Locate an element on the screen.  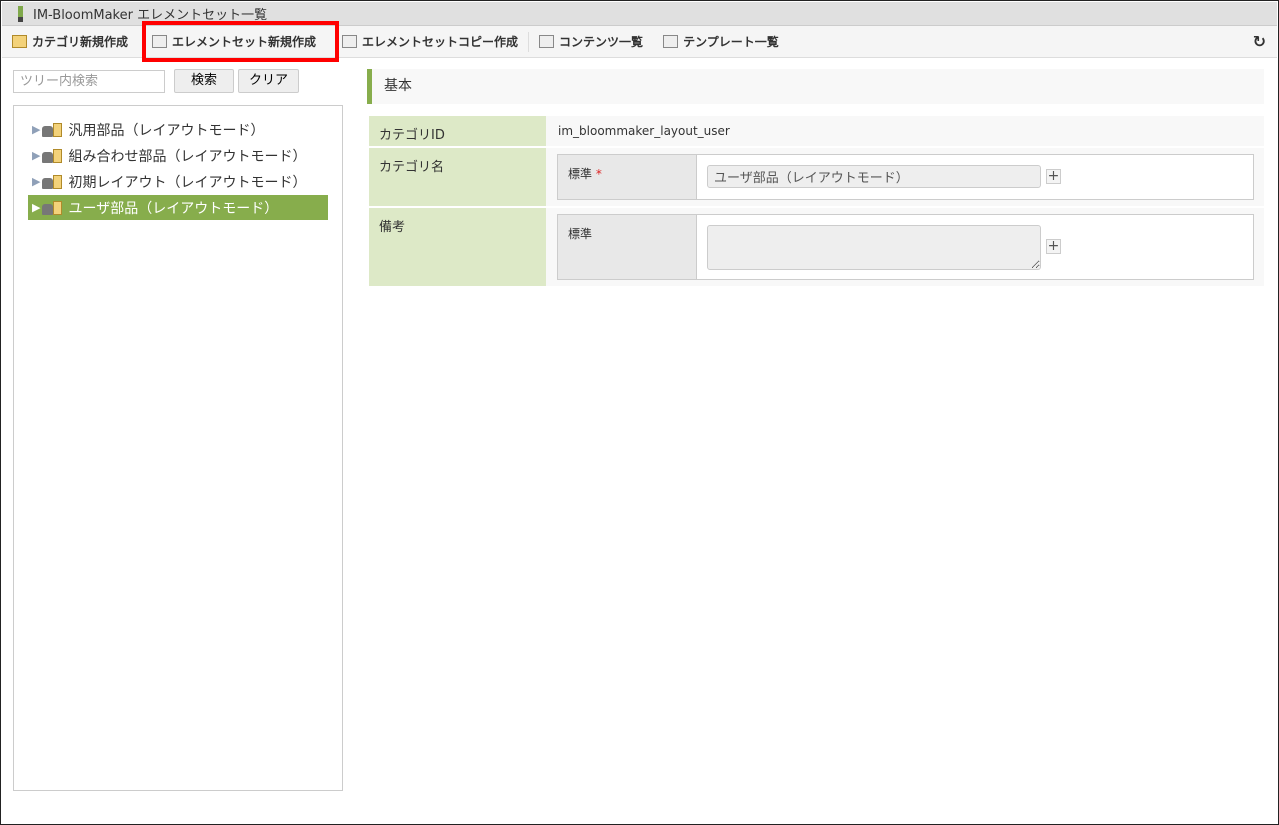
refresh-icon: ↻ is located at coordinates (1259, 41).